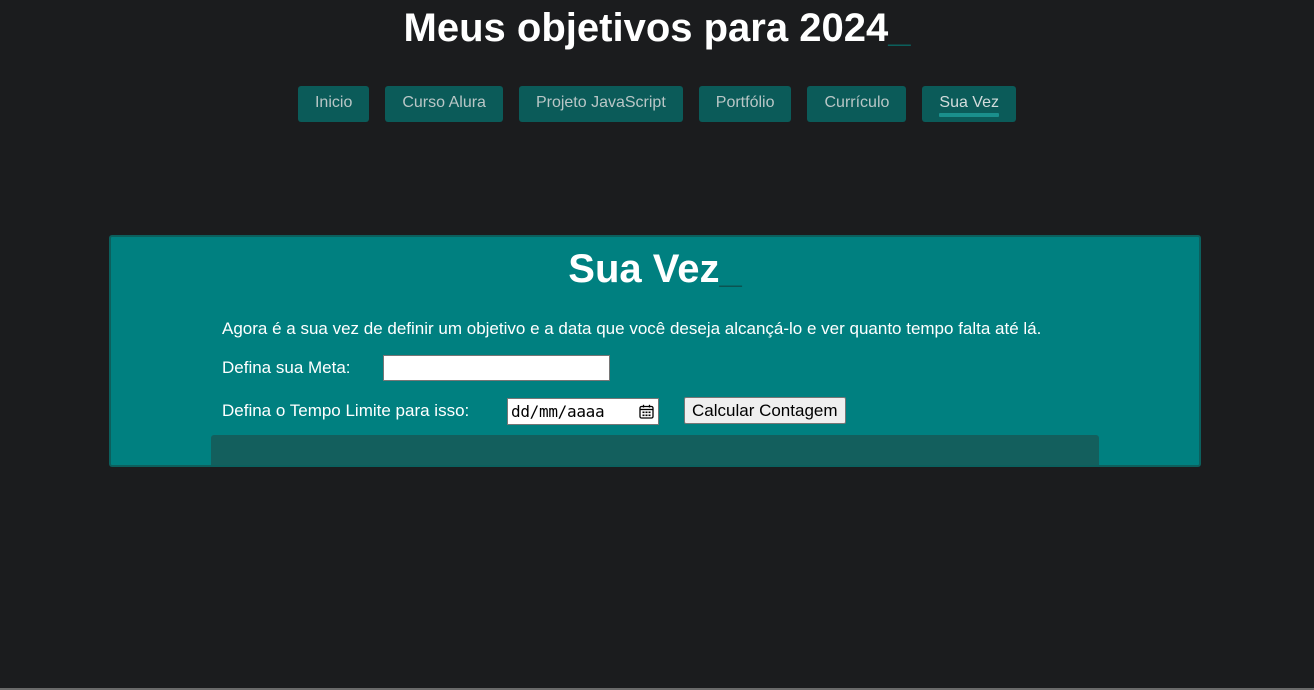 The image size is (1314, 690). I want to click on page-title: Meus objetivos para 2024_, so click(657, 28).